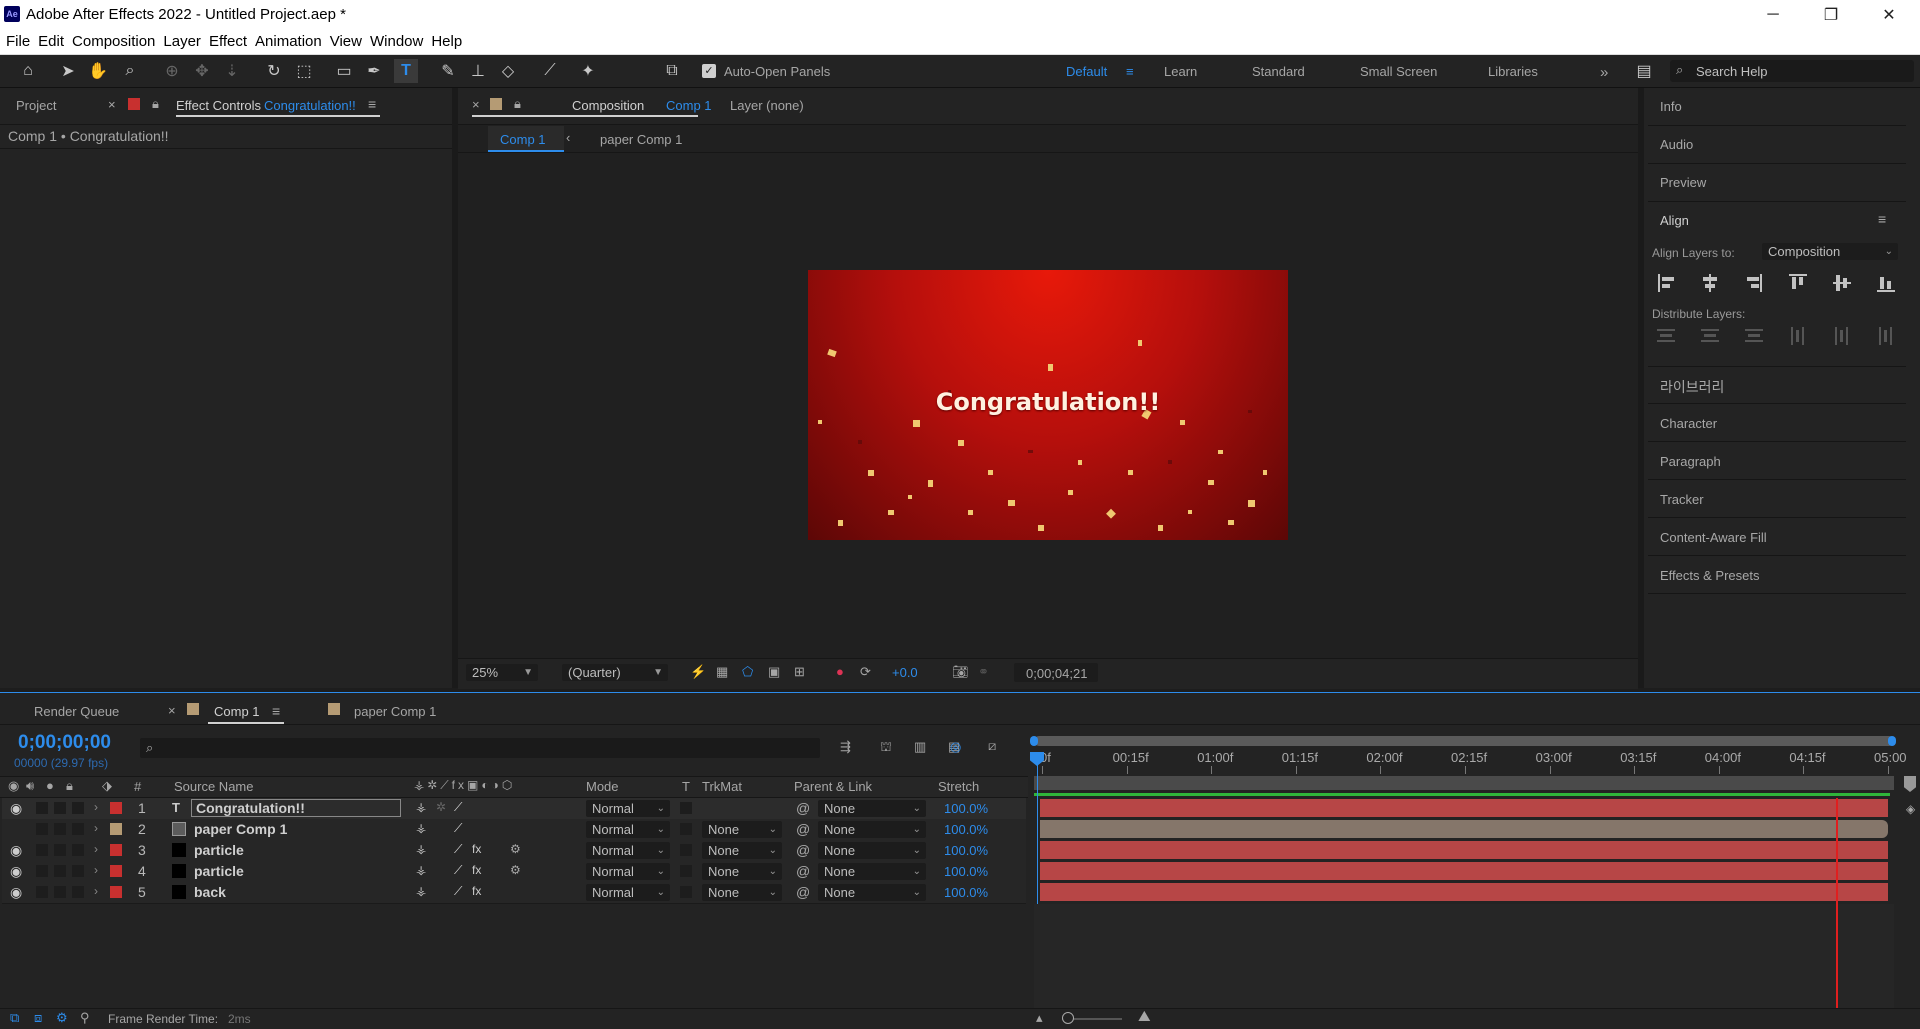  What do you see at coordinates (1130, 71) in the screenshot?
I see `workspace-menu-icon: ≡` at bounding box center [1130, 71].